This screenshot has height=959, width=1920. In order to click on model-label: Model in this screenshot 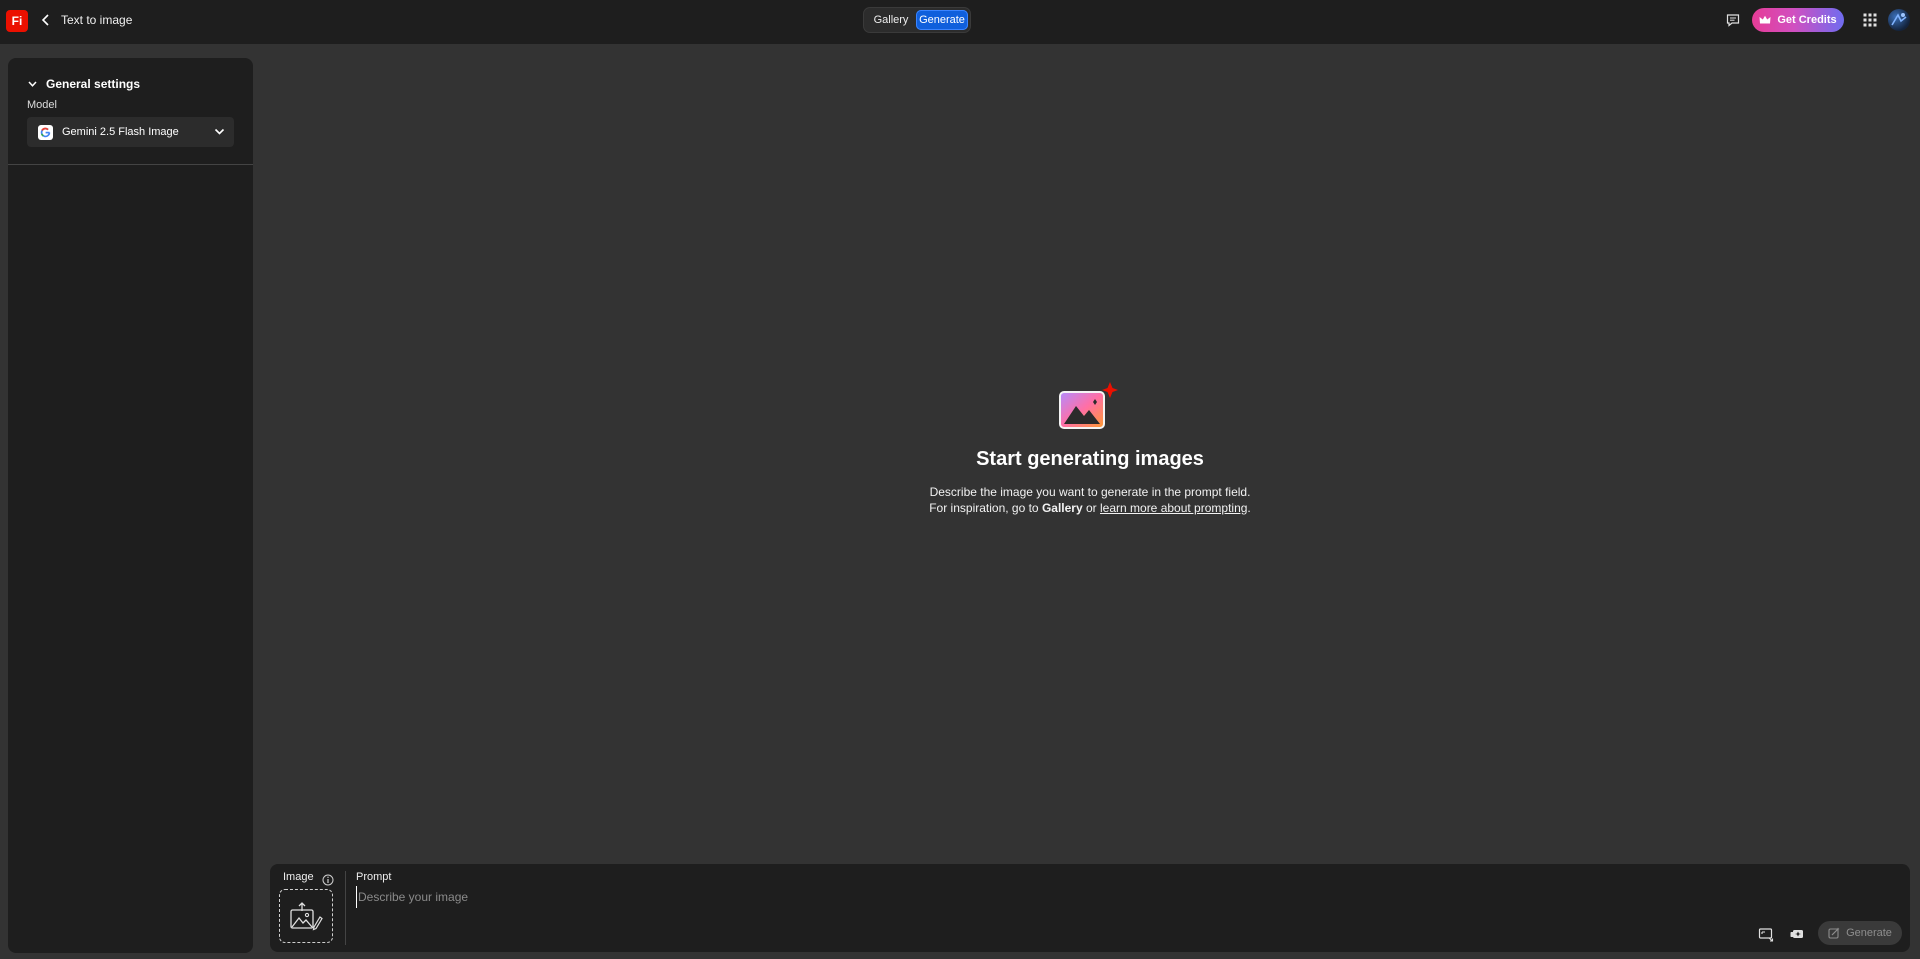, I will do `click(42, 105)`.